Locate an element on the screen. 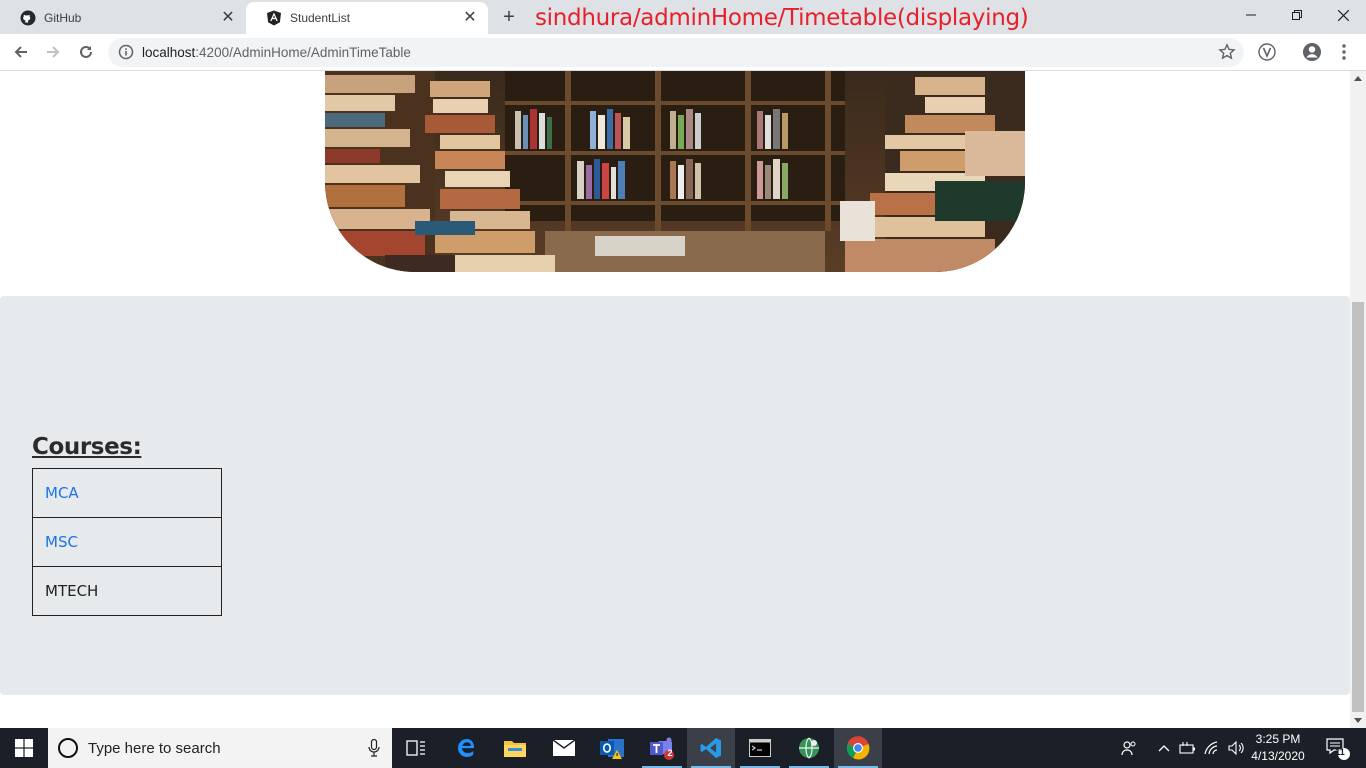 The image size is (1366, 768). courses-heading: Courses: is located at coordinates (87, 447).